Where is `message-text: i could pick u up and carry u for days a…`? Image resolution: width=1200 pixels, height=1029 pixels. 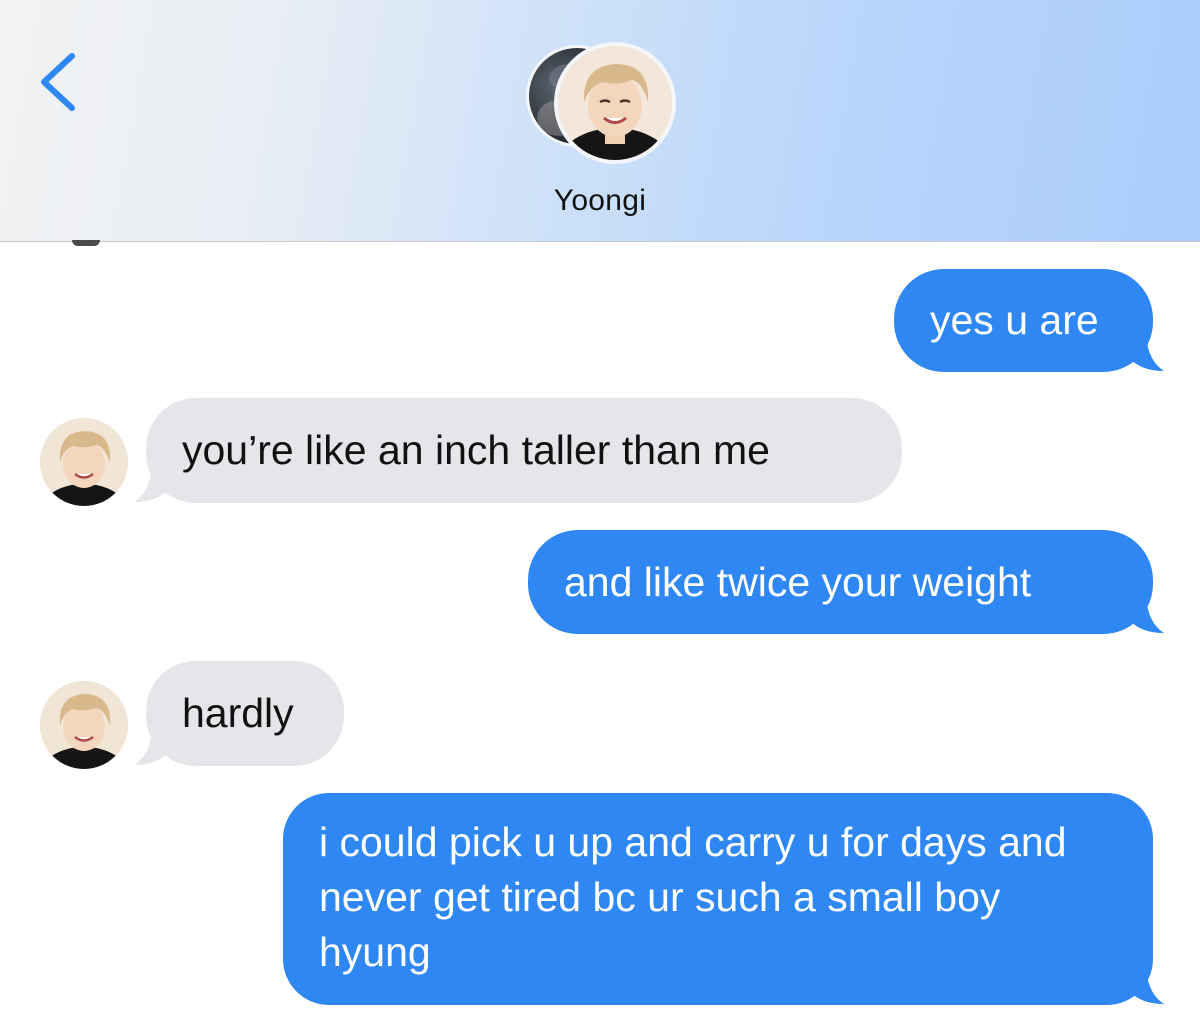 message-text: i could pick u up and carry u for days a… is located at coordinates (693, 897).